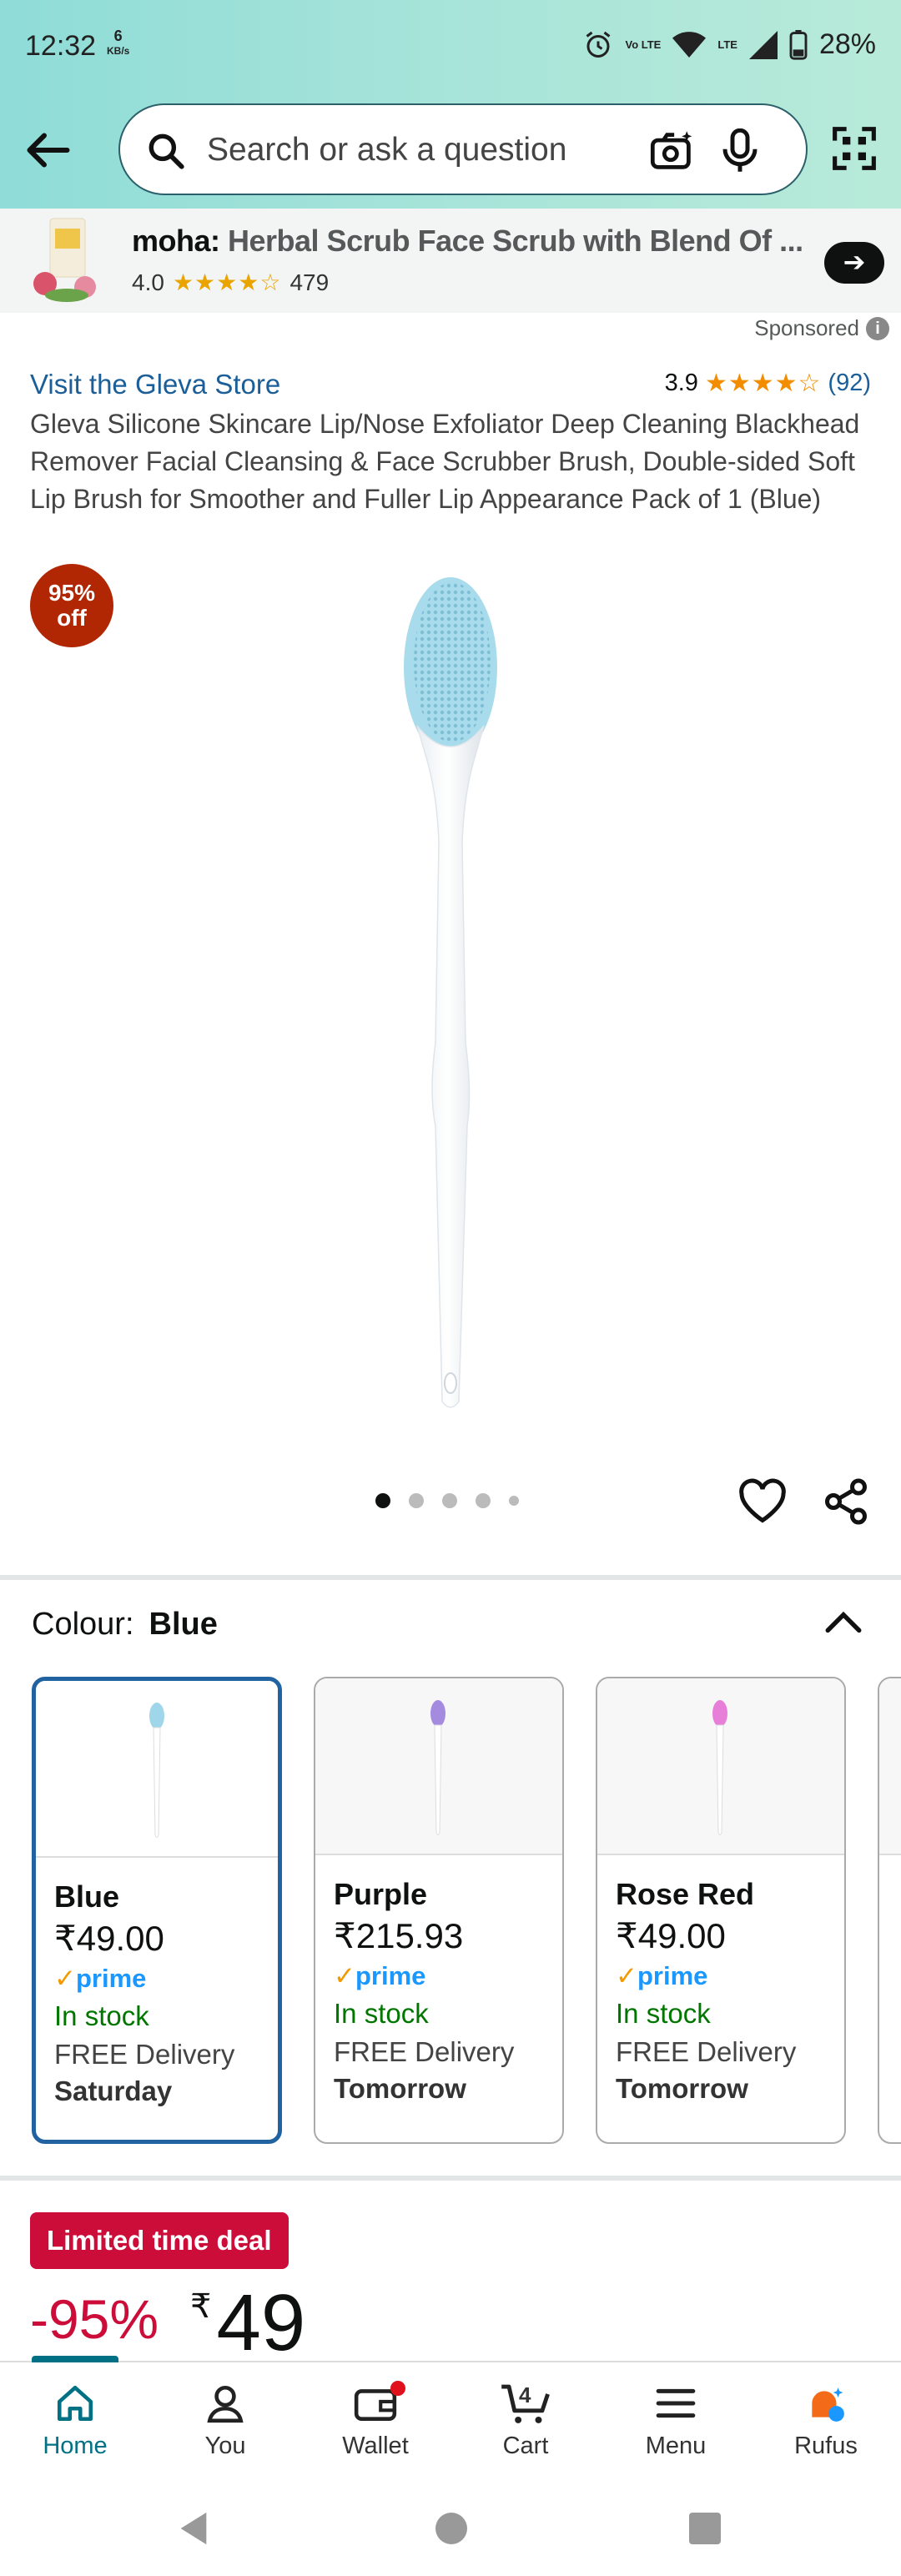 This screenshot has height=2576, width=901. Describe the element at coordinates (843, 1621) in the screenshot. I see `chevron-up-icon` at that location.